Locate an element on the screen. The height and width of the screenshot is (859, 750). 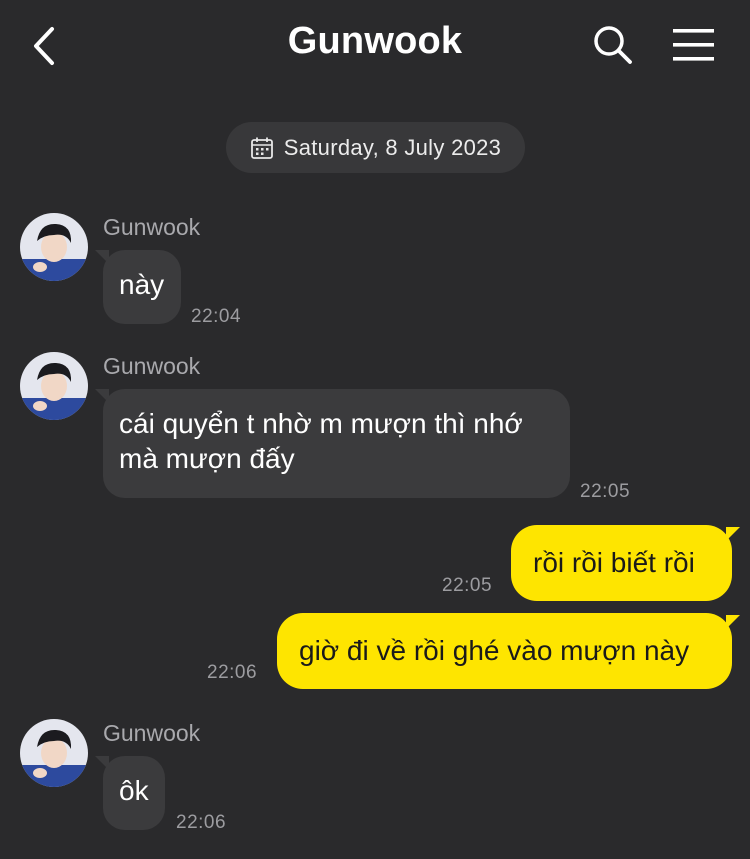
message-bubble: này is located at coordinates (142, 287).